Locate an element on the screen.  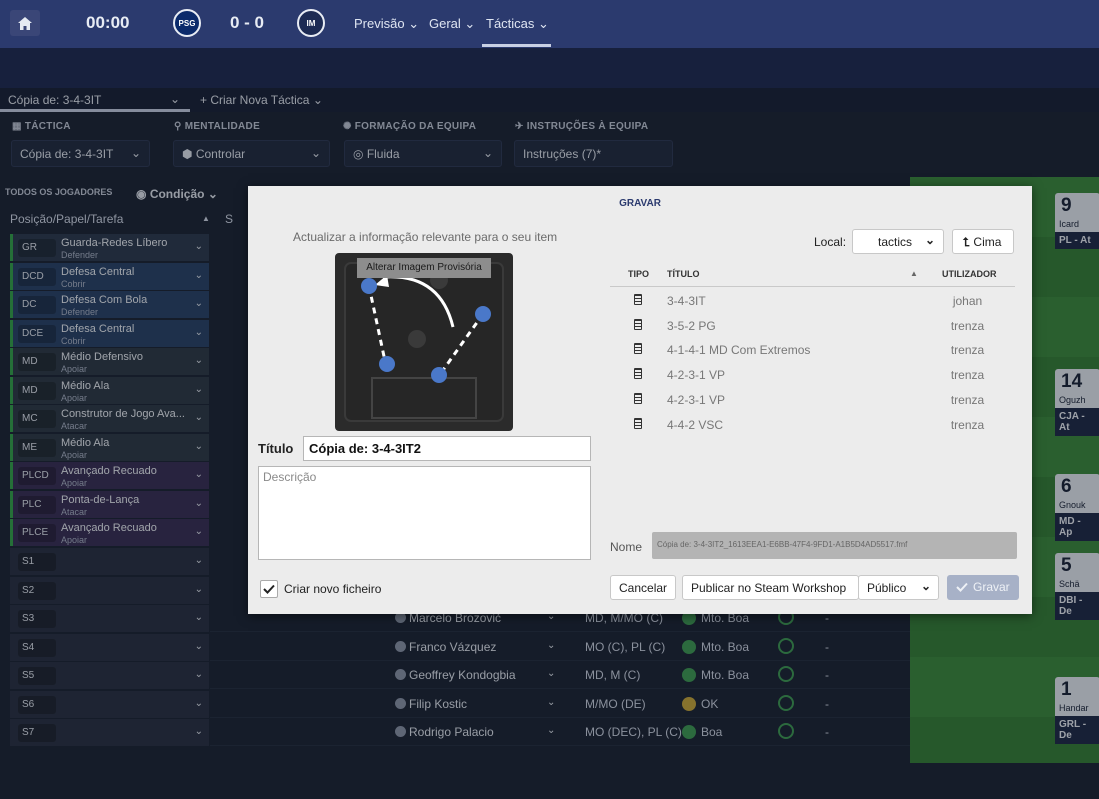
cancel-button: Cancelar is located at coordinates (643, 587).